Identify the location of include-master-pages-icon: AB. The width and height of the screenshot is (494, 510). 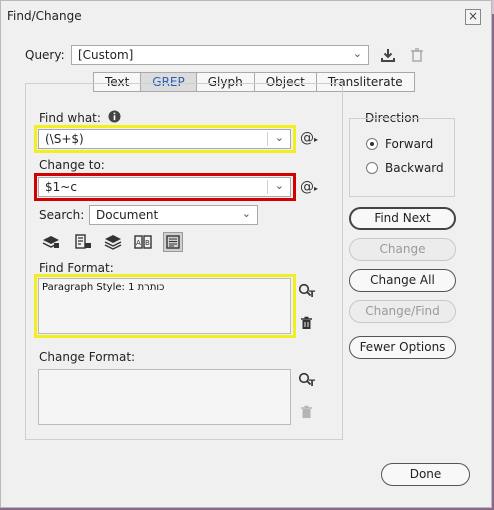
(143, 242).